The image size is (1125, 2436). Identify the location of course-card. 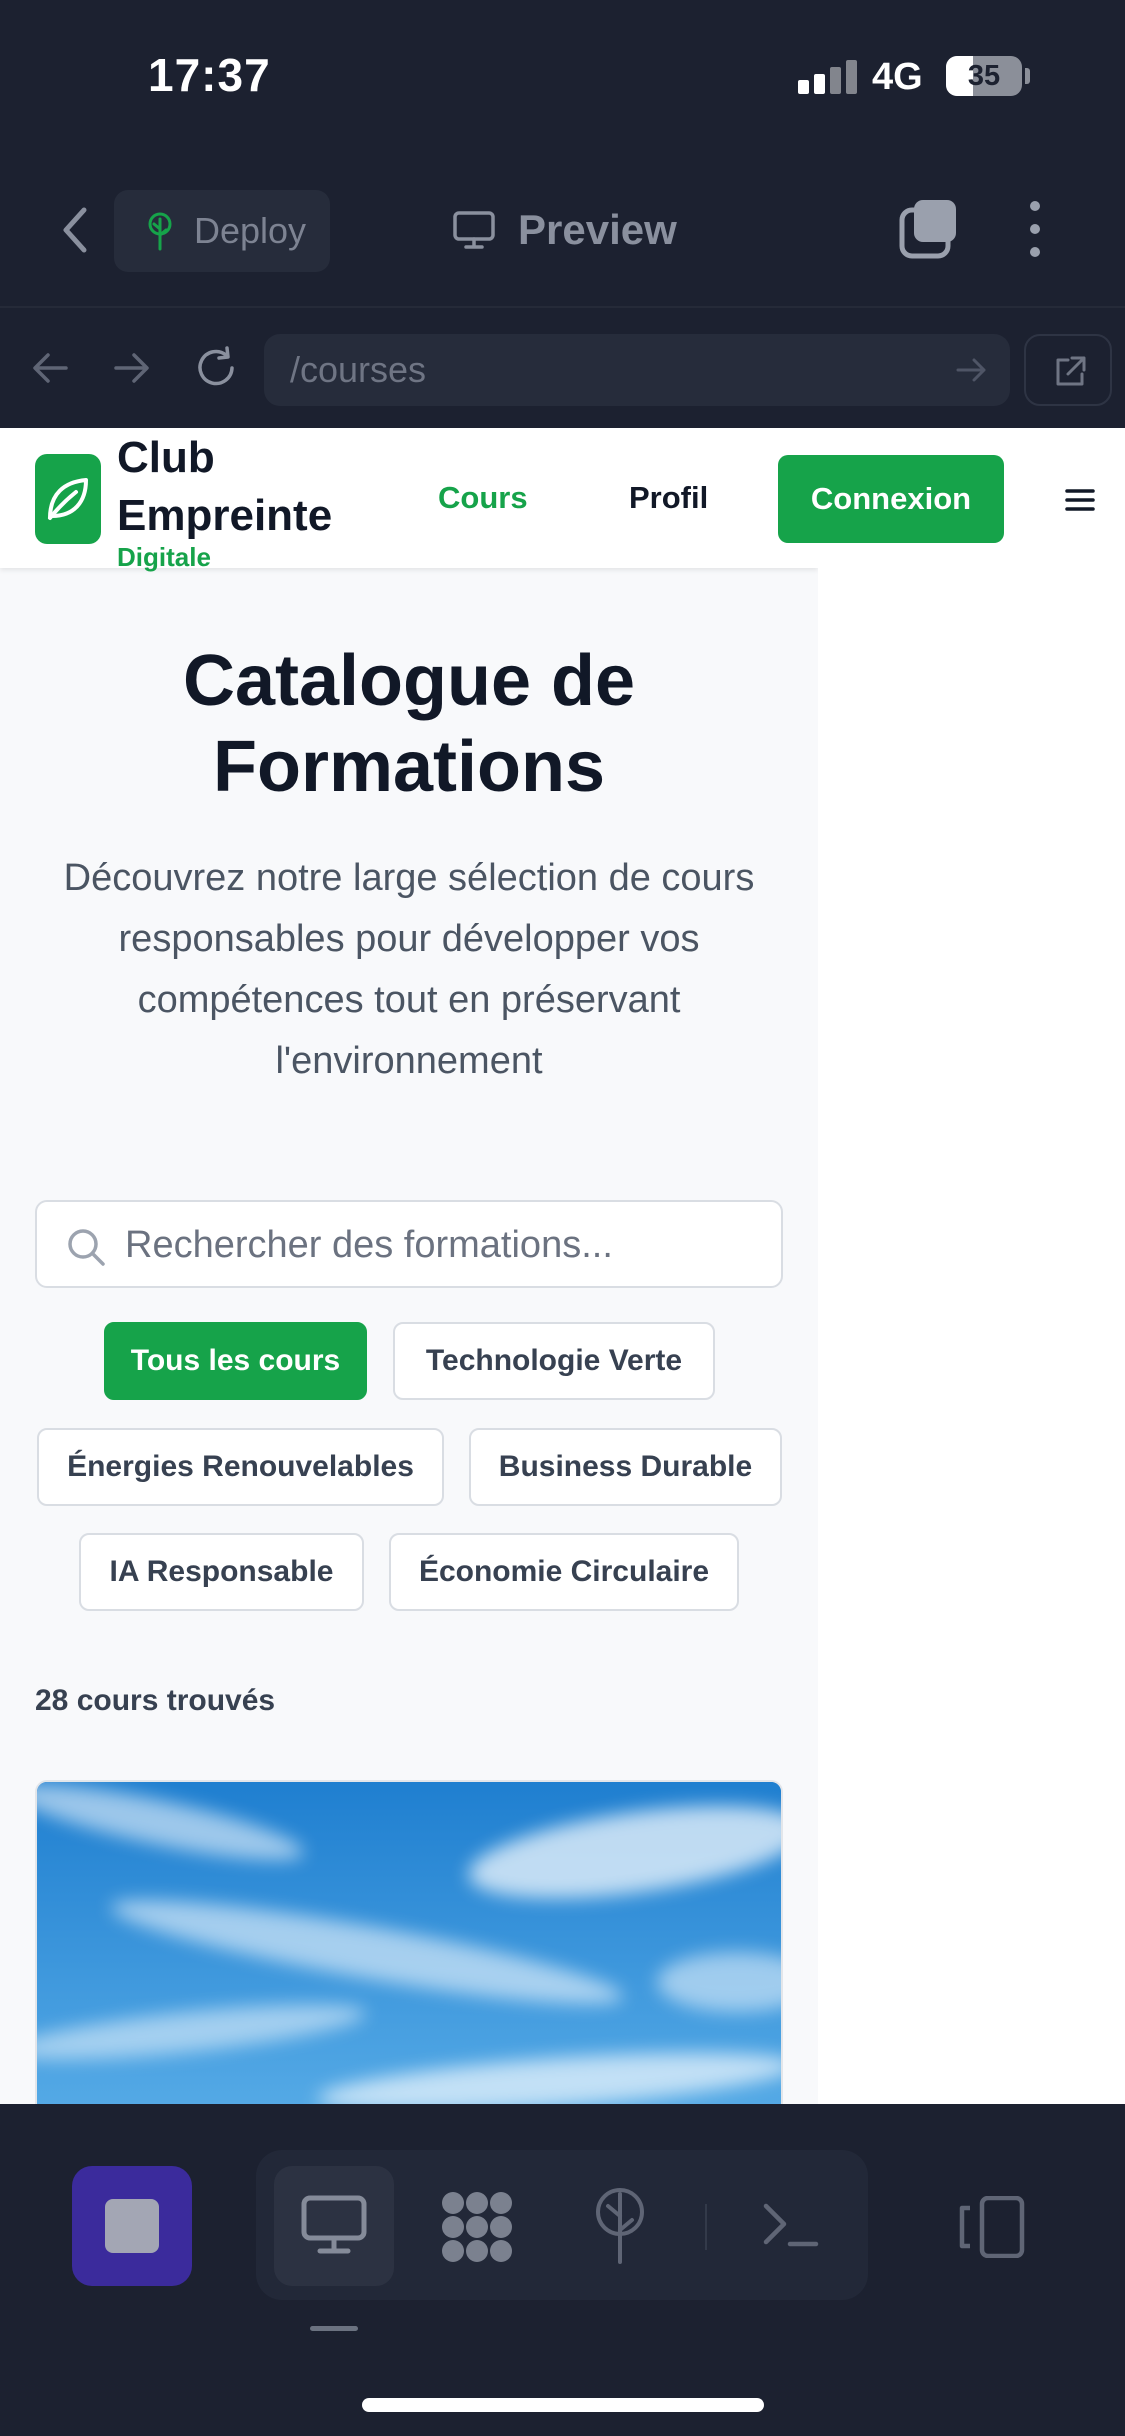
(409, 1942).